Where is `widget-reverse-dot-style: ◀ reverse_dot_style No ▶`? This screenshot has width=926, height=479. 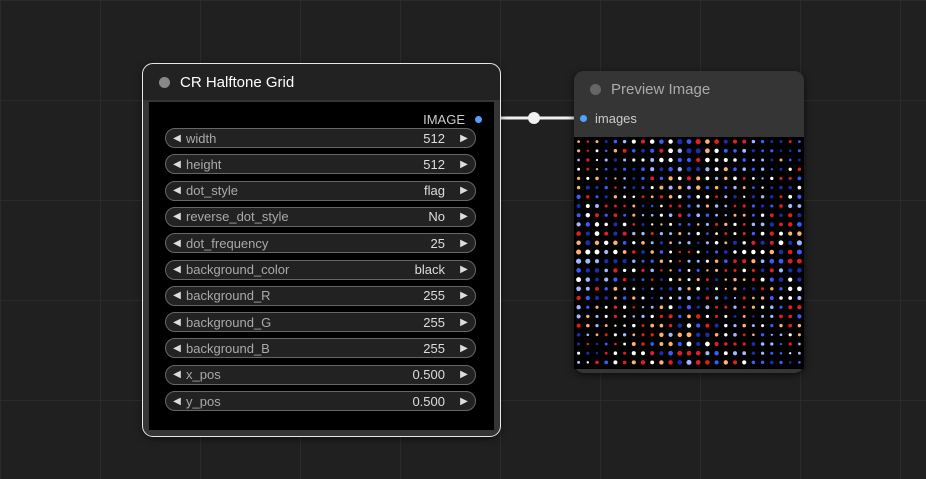 widget-reverse-dot-style: ◀ reverse_dot_style No ▶ is located at coordinates (320, 216).